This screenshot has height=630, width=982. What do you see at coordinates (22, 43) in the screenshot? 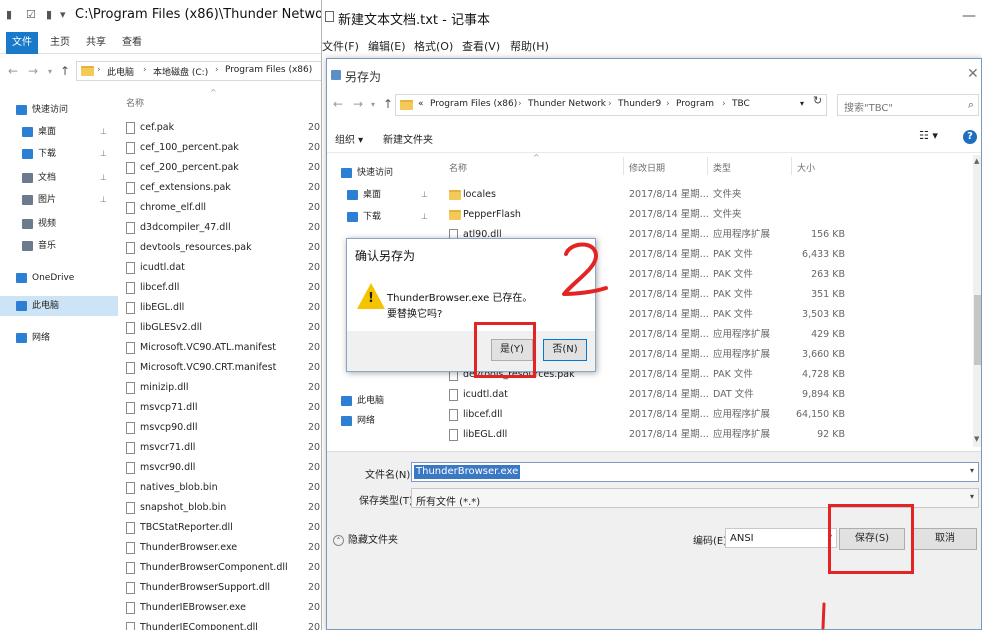
I see `ribbon-tab-file: 文件` at bounding box center [22, 43].